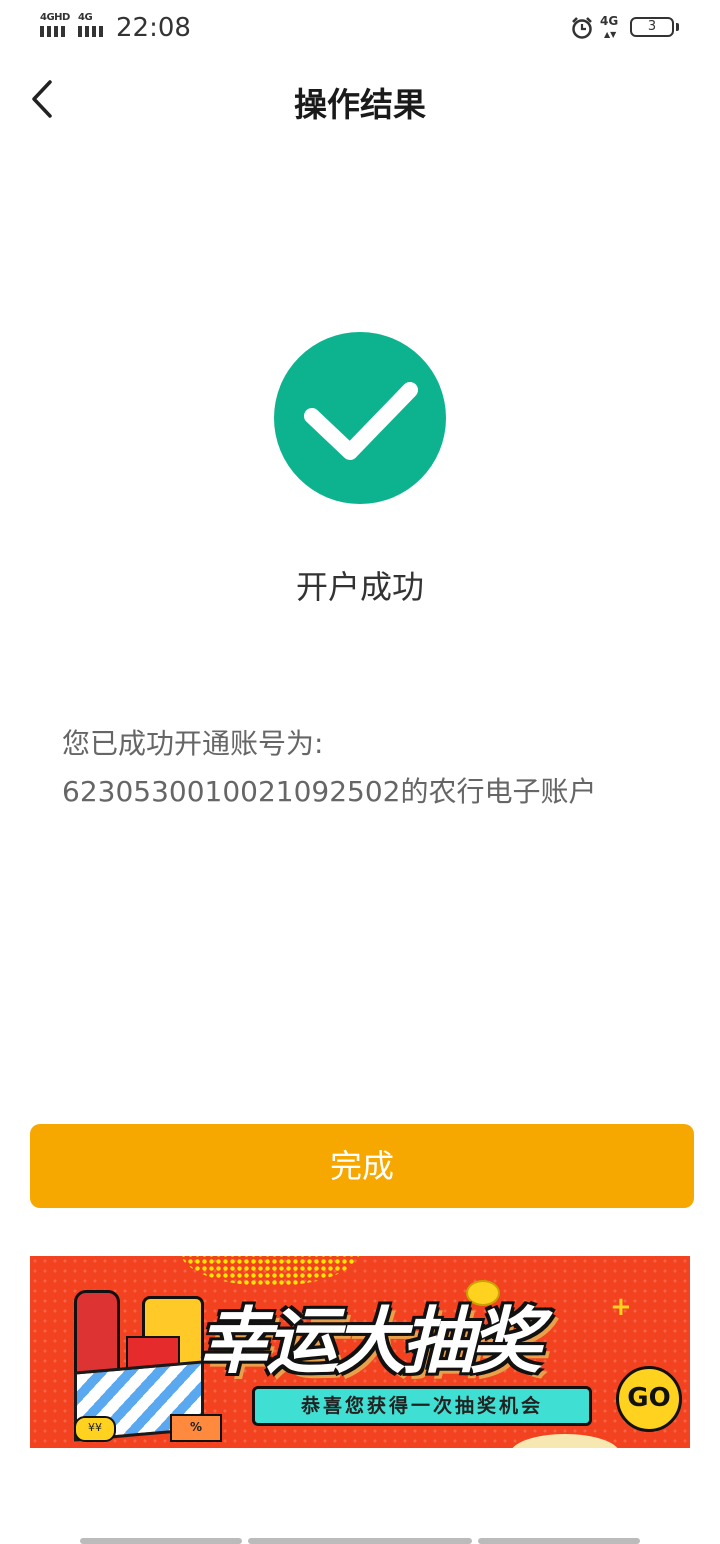 The image size is (720, 1544). I want to click on nav-bar: 操作结果, so click(360, 100).